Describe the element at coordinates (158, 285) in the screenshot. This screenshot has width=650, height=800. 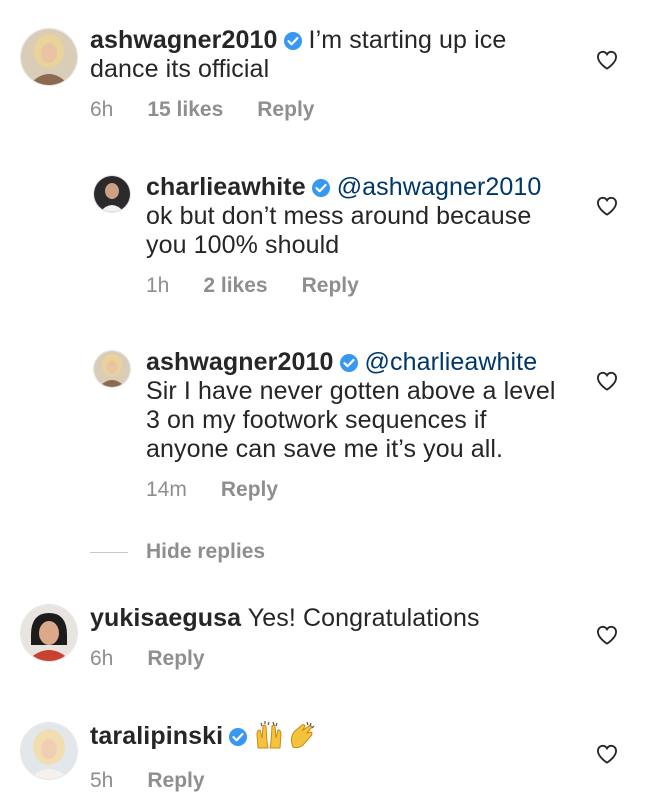
I see `timestamp: 1h` at that location.